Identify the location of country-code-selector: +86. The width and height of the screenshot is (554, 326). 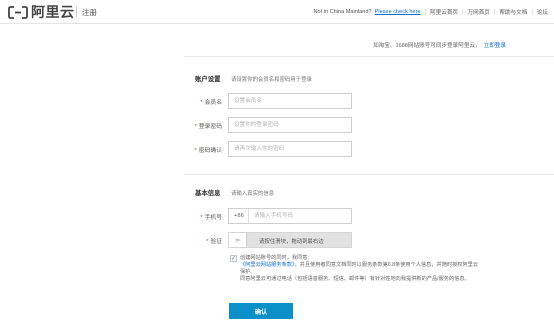
(239, 216).